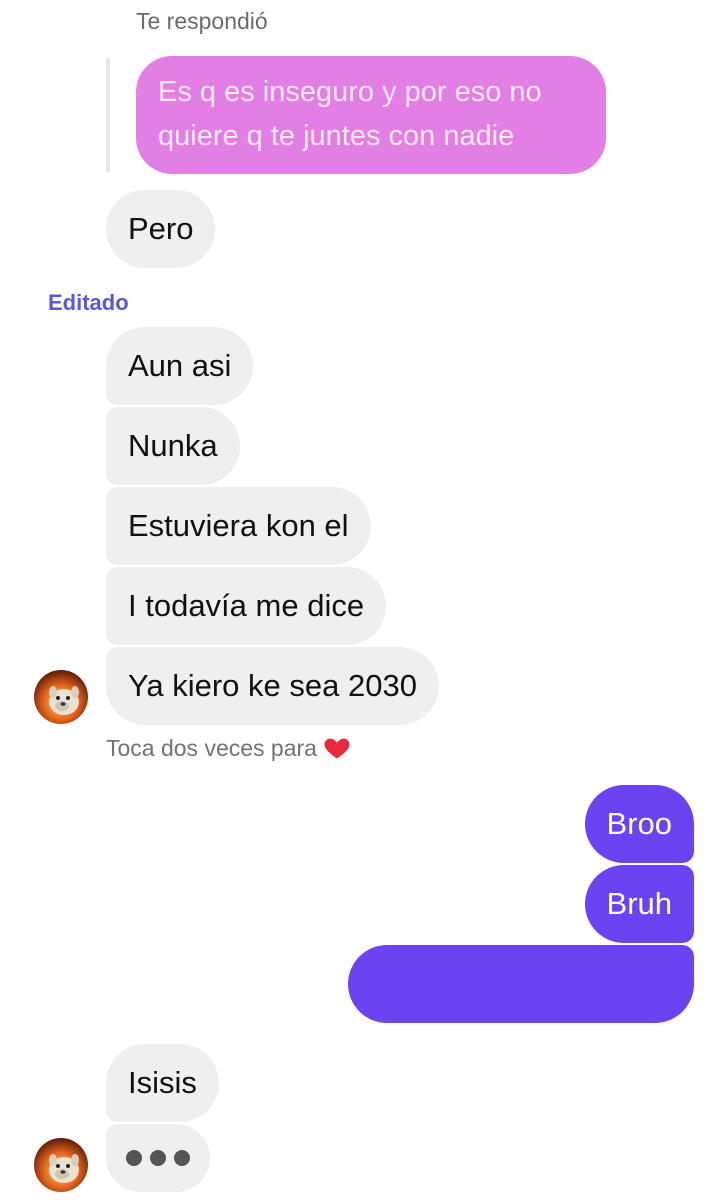 This screenshot has width=710, height=1200. I want to click on incoming-message-bubble: Estuviera kon el, so click(238, 526).